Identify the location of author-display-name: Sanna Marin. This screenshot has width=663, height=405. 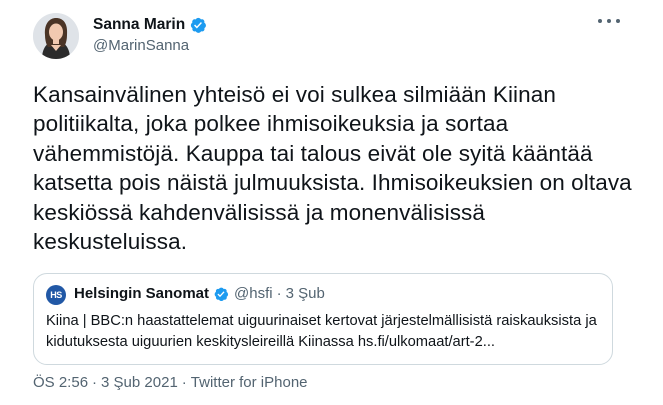
(139, 25).